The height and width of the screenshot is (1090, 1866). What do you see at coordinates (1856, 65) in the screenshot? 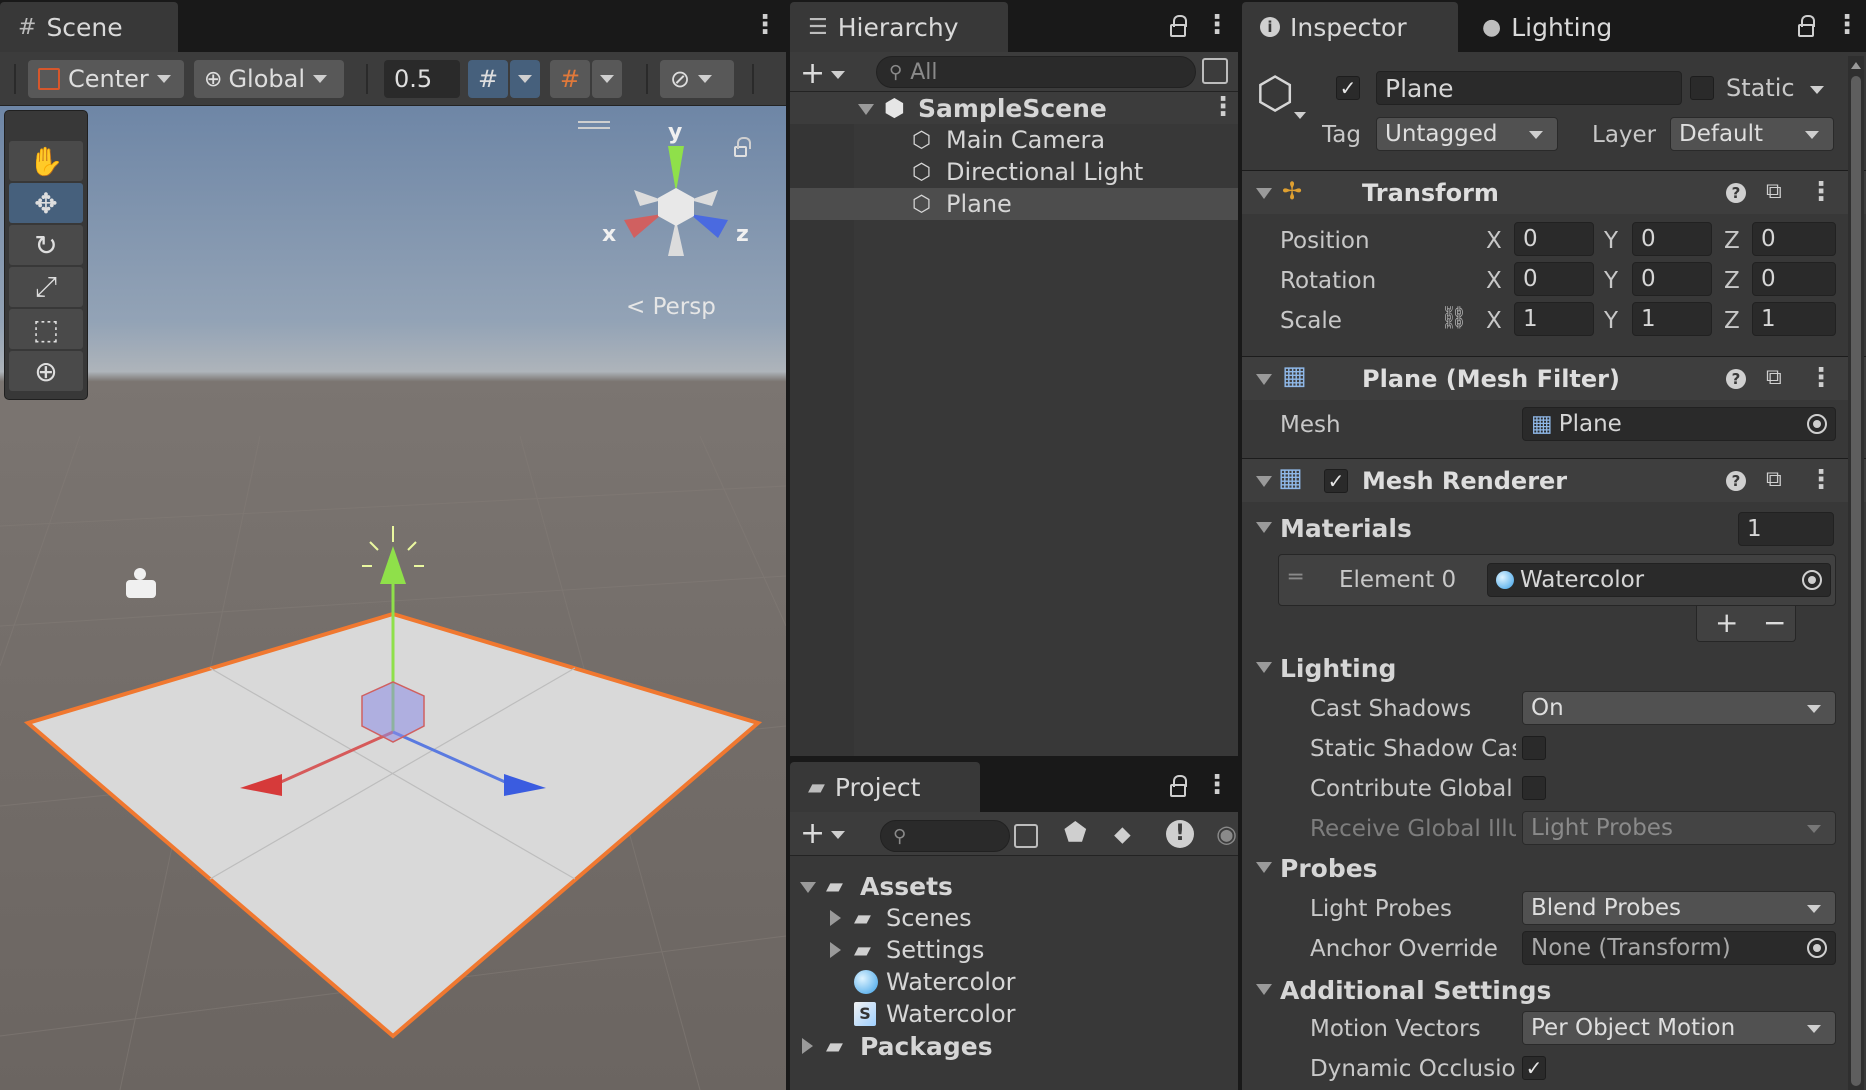
I see `scroll-up-icon` at bounding box center [1856, 65].